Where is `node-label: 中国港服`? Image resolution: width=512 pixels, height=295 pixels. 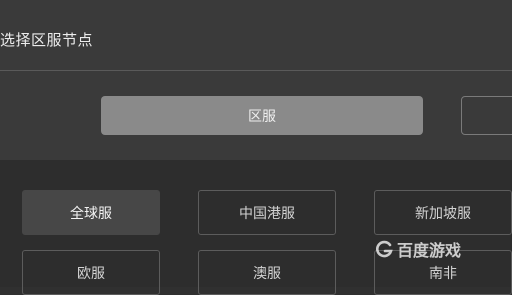 node-label: 中国港服 is located at coordinates (267, 213).